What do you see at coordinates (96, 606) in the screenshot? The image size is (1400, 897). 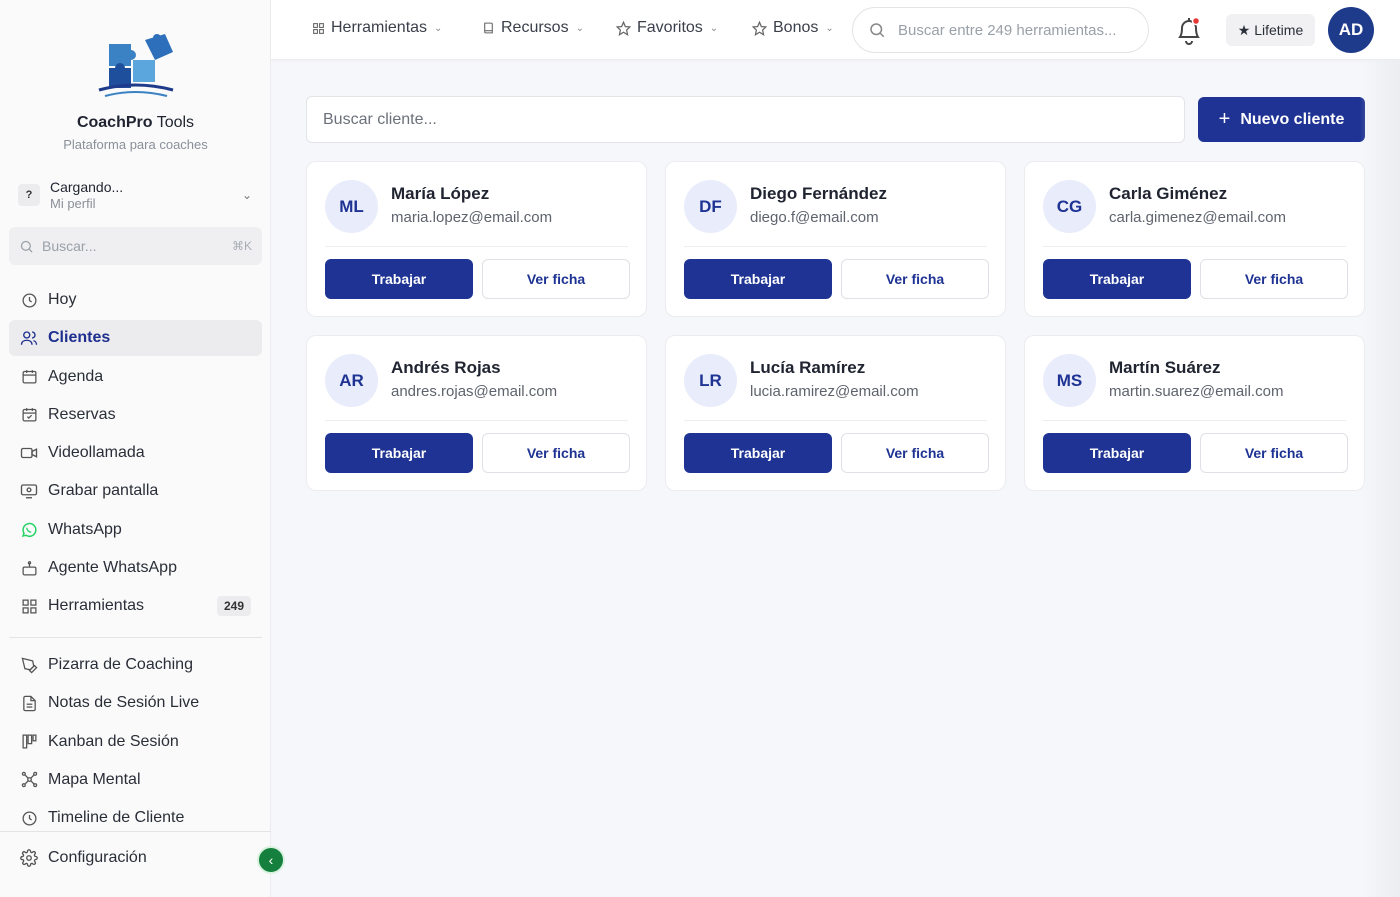 I see `sidebar-item-label: Herramientas` at bounding box center [96, 606].